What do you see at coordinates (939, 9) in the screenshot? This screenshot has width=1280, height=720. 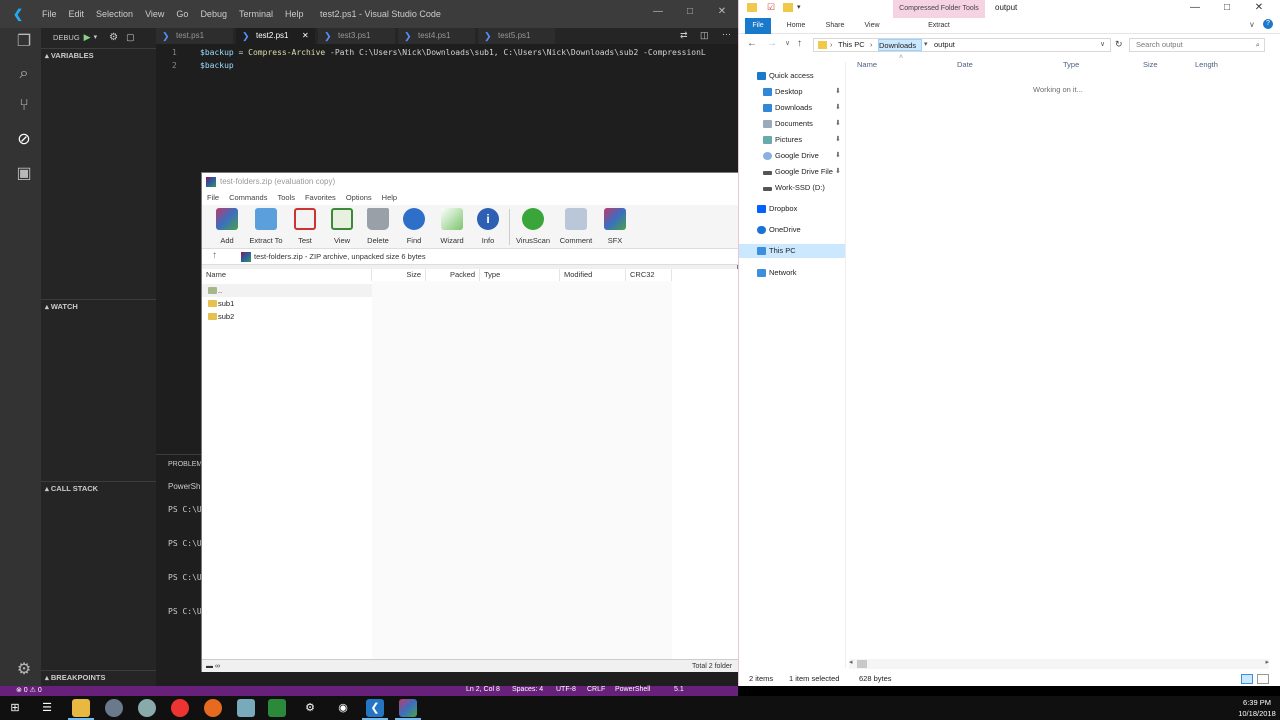 I see `compressed-tools-tab: Compressed Folder Tools` at bounding box center [939, 9].